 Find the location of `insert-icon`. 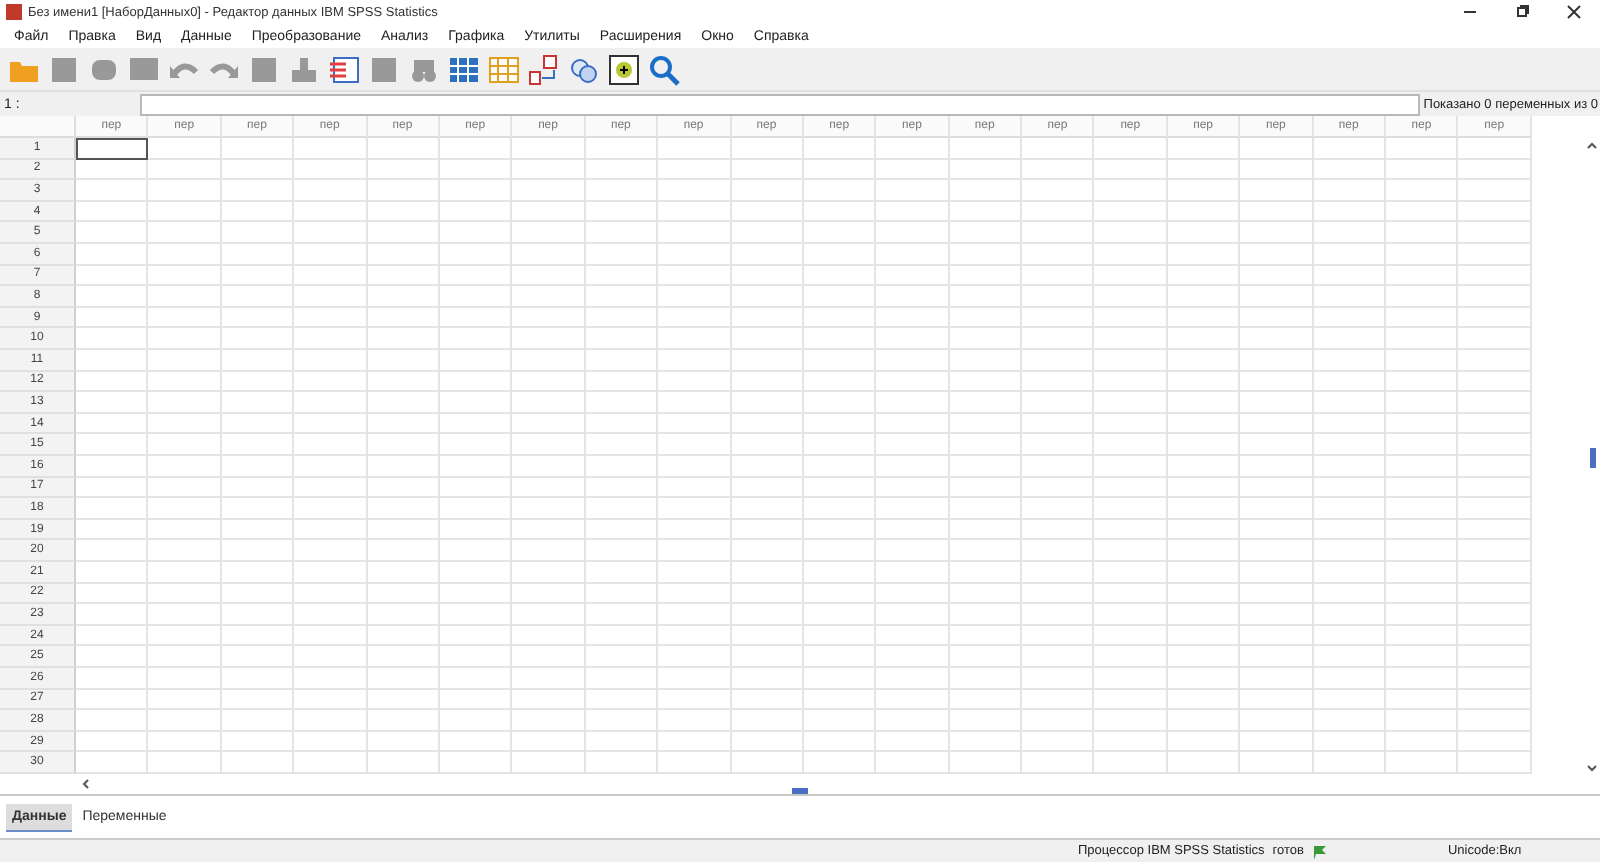

insert-icon is located at coordinates (624, 69).